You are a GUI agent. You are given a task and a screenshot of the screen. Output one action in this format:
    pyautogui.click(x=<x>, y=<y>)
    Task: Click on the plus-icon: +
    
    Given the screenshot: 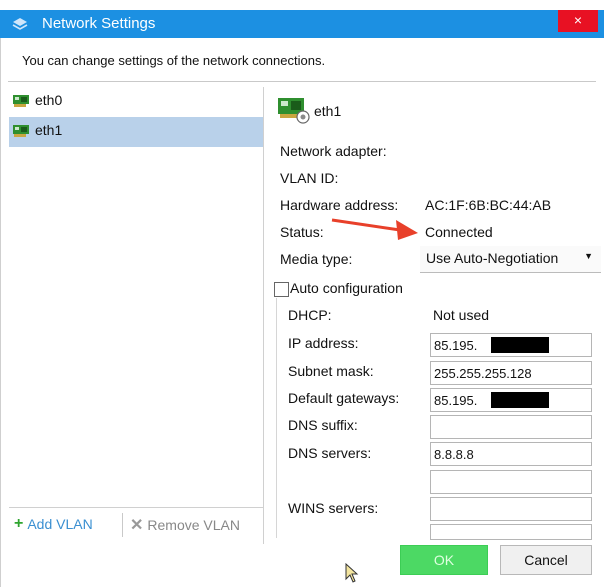 What is the action you would take?
    pyautogui.click(x=19, y=523)
    